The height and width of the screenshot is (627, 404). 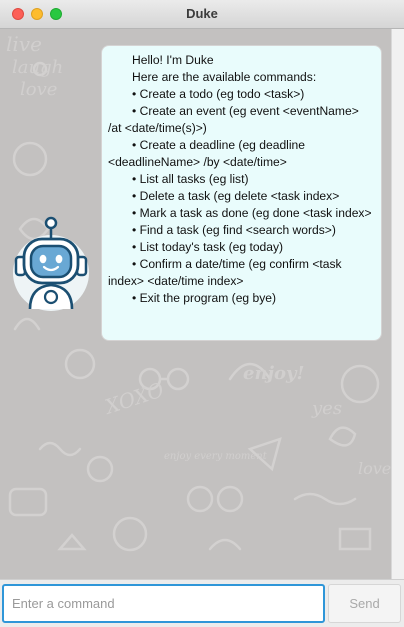 I want to click on window-title: Duke, so click(x=202, y=13).